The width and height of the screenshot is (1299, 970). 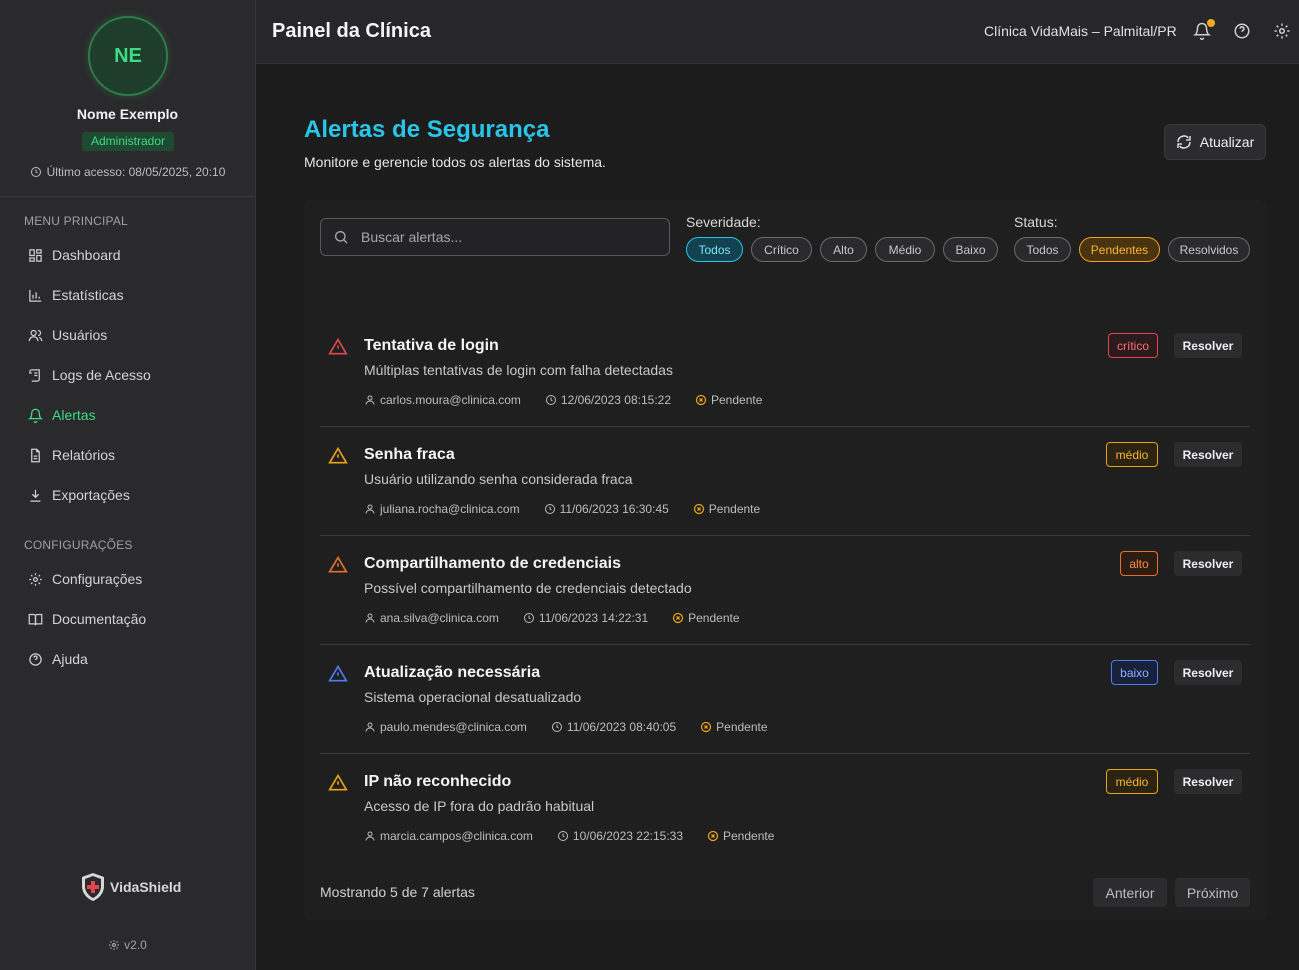 What do you see at coordinates (473, 697) in the screenshot?
I see `alert-description: Sistema operacional desatualizado` at bounding box center [473, 697].